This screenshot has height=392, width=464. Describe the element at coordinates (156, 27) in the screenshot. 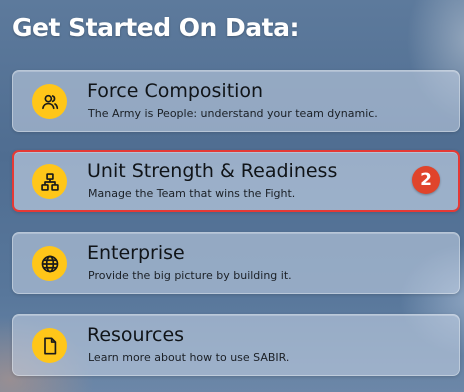

I see `panel-title: Get Started On Data:` at that location.